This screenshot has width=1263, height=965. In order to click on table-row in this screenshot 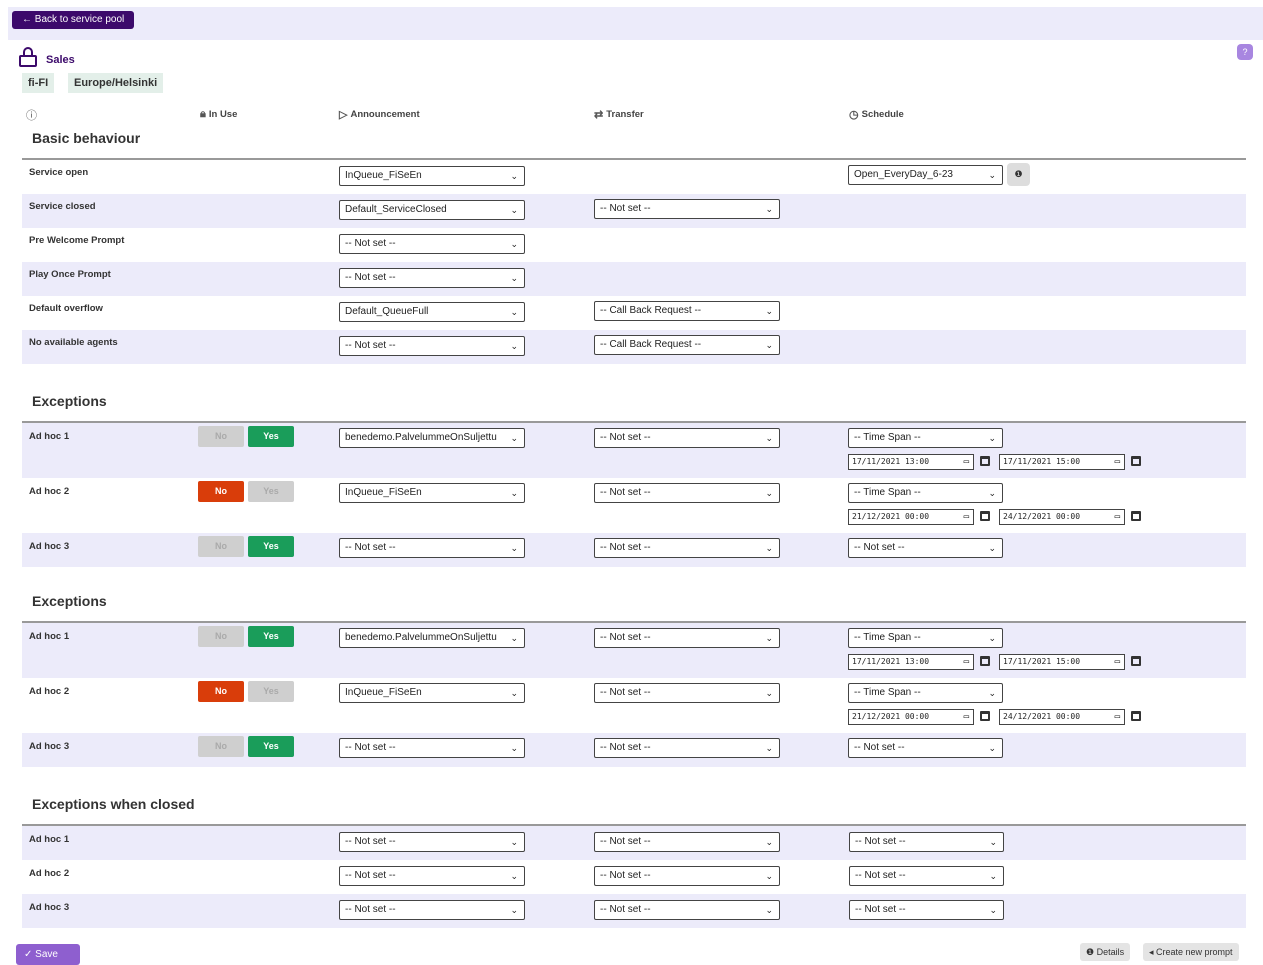, I will do `click(634, 245)`.